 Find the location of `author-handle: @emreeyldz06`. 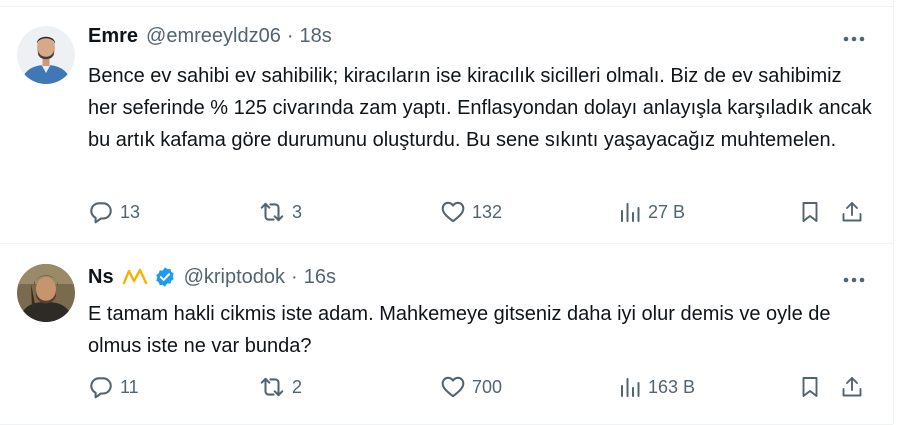

author-handle: @emreeyldz06 is located at coordinates (213, 36).